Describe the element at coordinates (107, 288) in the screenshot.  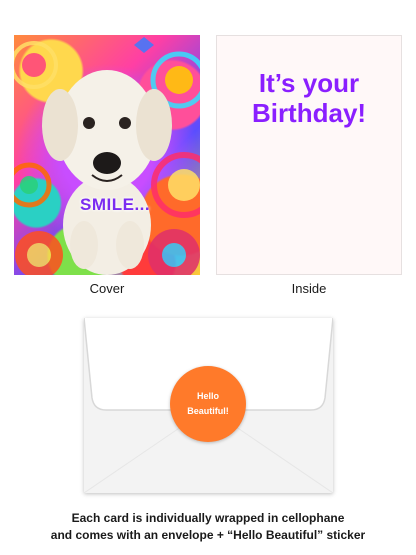
I see `cover-label: Cover` at that location.